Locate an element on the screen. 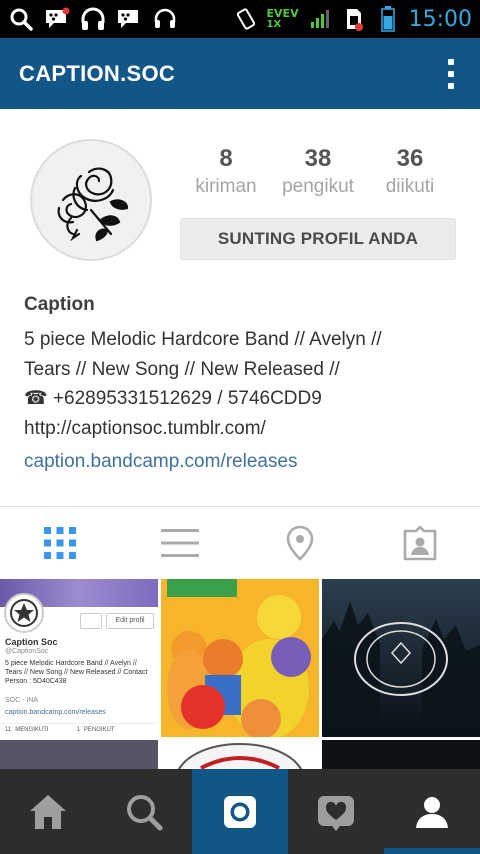  thumbnail-following-label: MENGIKUTI is located at coordinates (32, 730).